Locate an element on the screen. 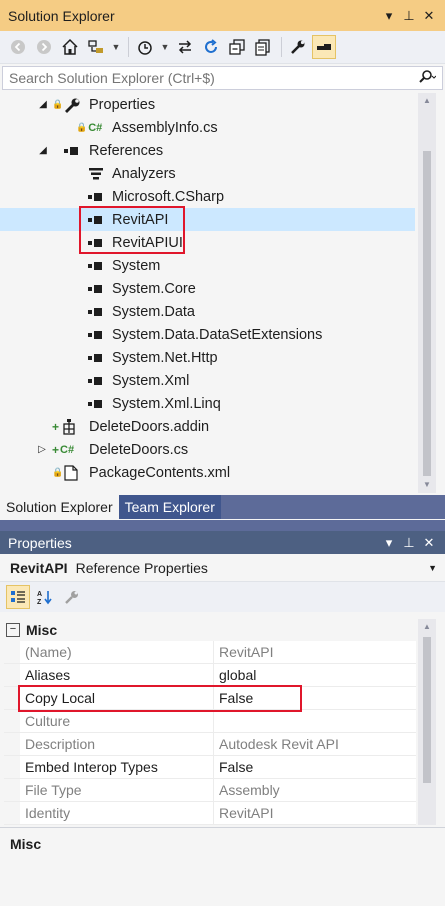  scroll-down-icon: ▼ is located at coordinates (427, 485).